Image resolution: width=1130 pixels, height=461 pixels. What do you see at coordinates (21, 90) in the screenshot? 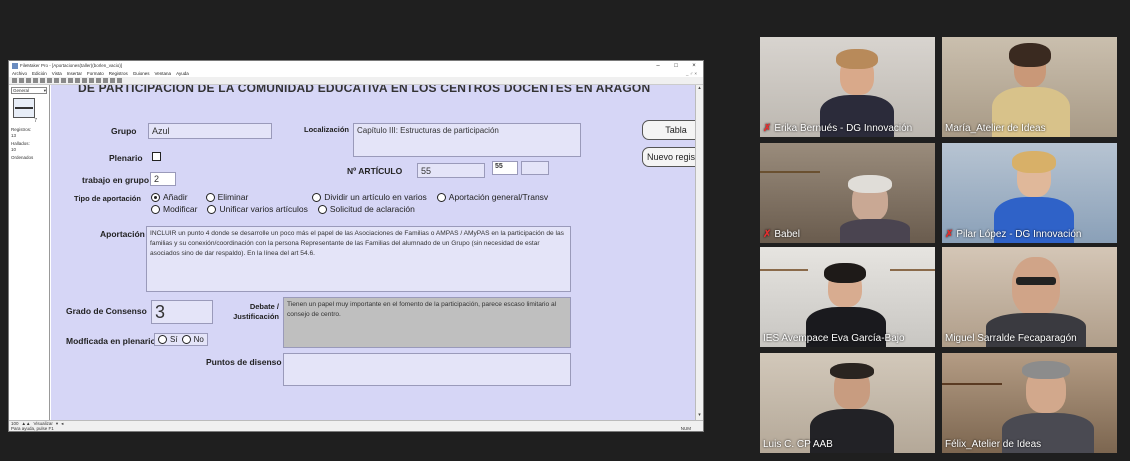
I see `layout-name: General` at bounding box center [21, 90].